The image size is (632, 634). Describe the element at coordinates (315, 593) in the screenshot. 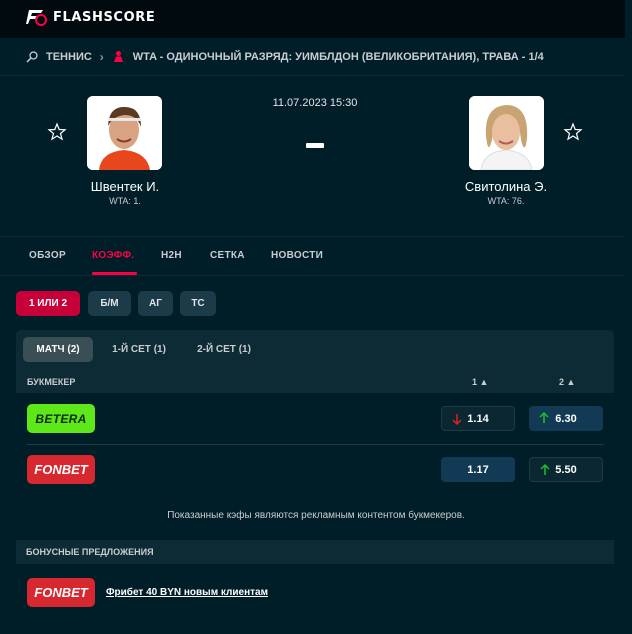

I see `bonus-offer: FONBET Фрибет 40 BYN новым клиентам` at that location.